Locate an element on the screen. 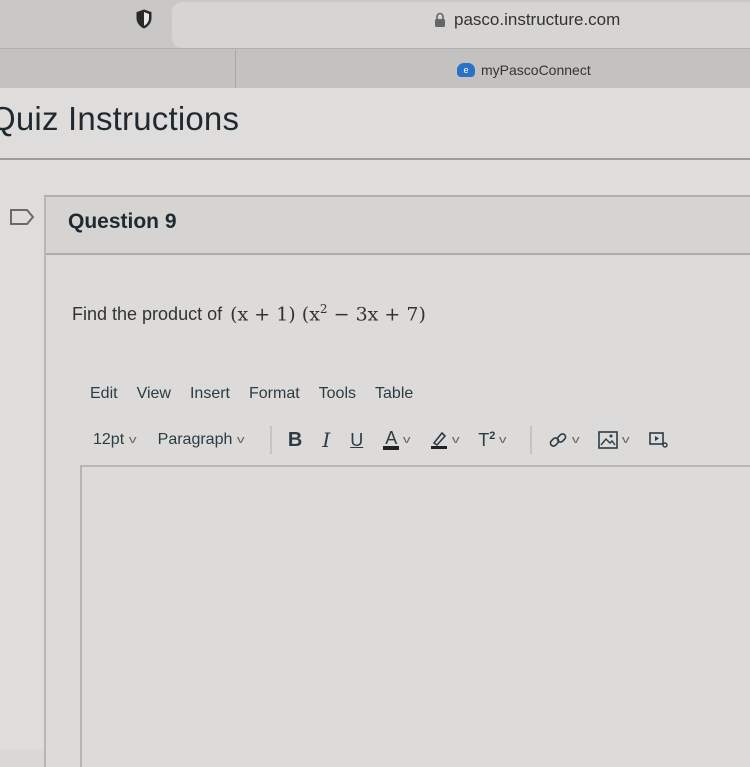  editor-menubar: Edit View Insert Format Tools Table is located at coordinates (261, 394).